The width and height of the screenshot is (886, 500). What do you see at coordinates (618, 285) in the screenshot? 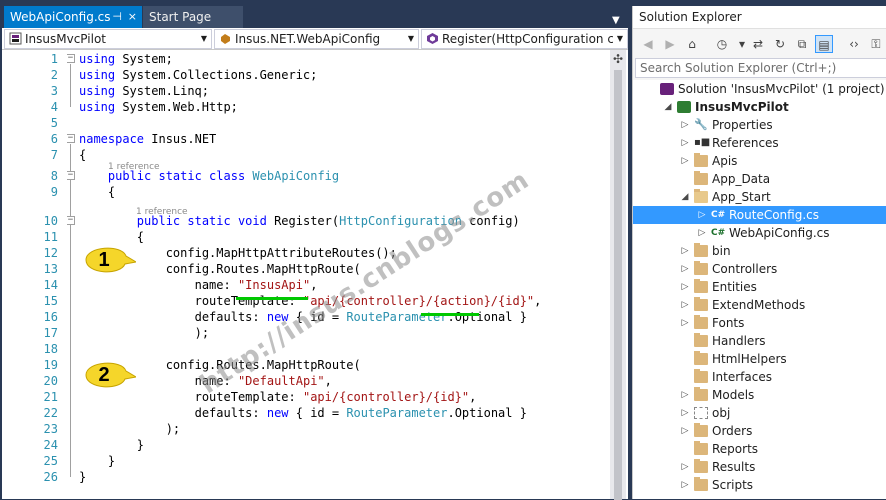
I see `scrollbar-thumb` at bounding box center [618, 285].